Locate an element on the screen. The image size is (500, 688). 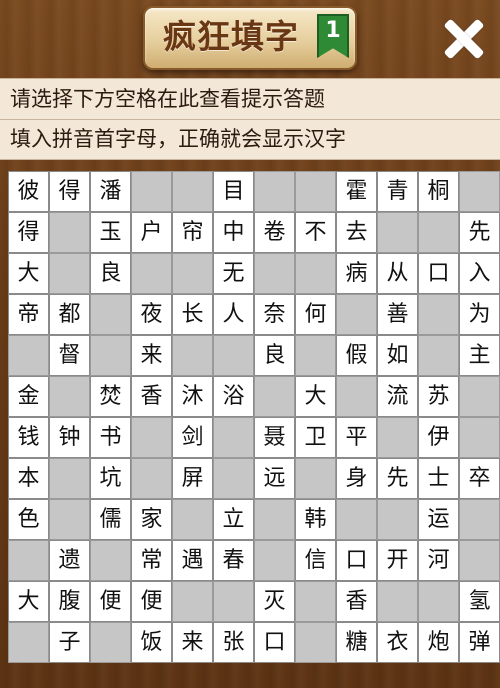
grid-cell-filled: 桐 is located at coordinates (438, 191).